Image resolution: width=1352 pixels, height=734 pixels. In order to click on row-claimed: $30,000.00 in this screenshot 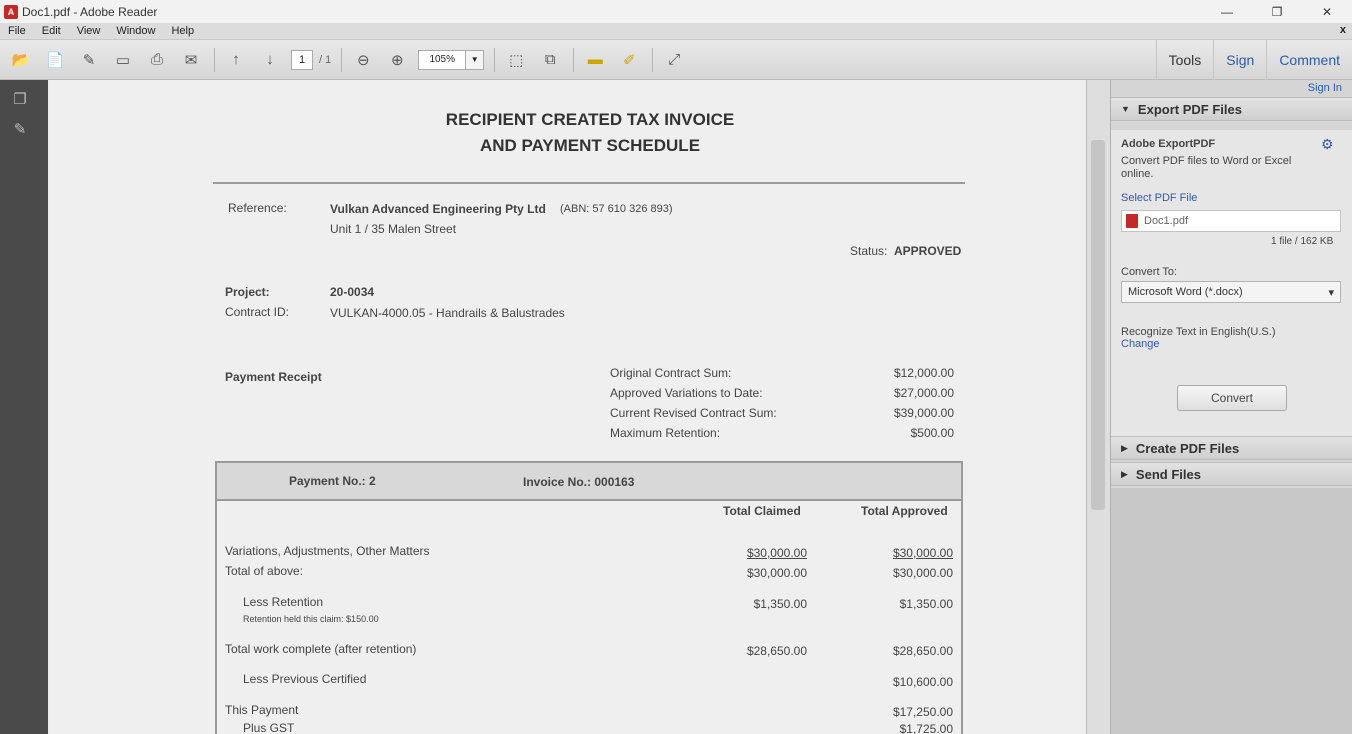, I will do `click(776, 573)`.